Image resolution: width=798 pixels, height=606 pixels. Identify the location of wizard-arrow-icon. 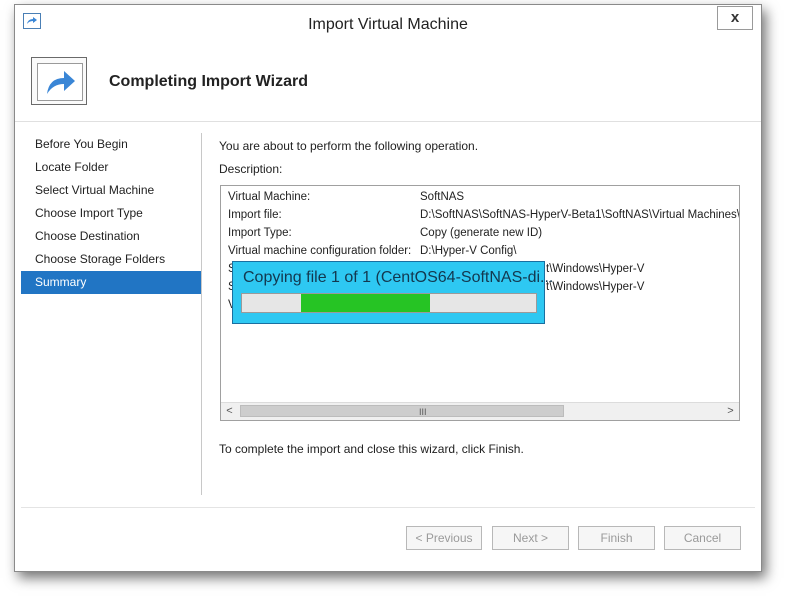
(59, 81).